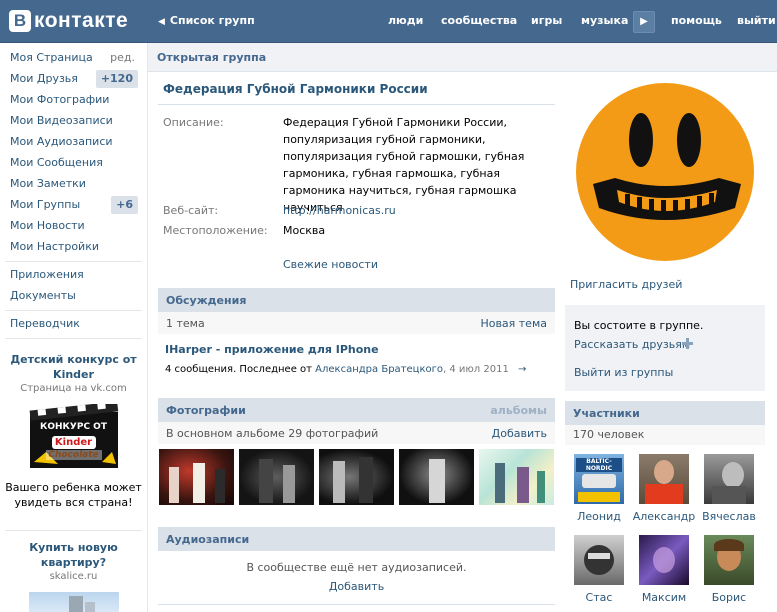 This screenshot has height=612, width=777. I want to click on audio-empty-text: В сообществе ещё нет аудиозаписей., so click(356, 567).